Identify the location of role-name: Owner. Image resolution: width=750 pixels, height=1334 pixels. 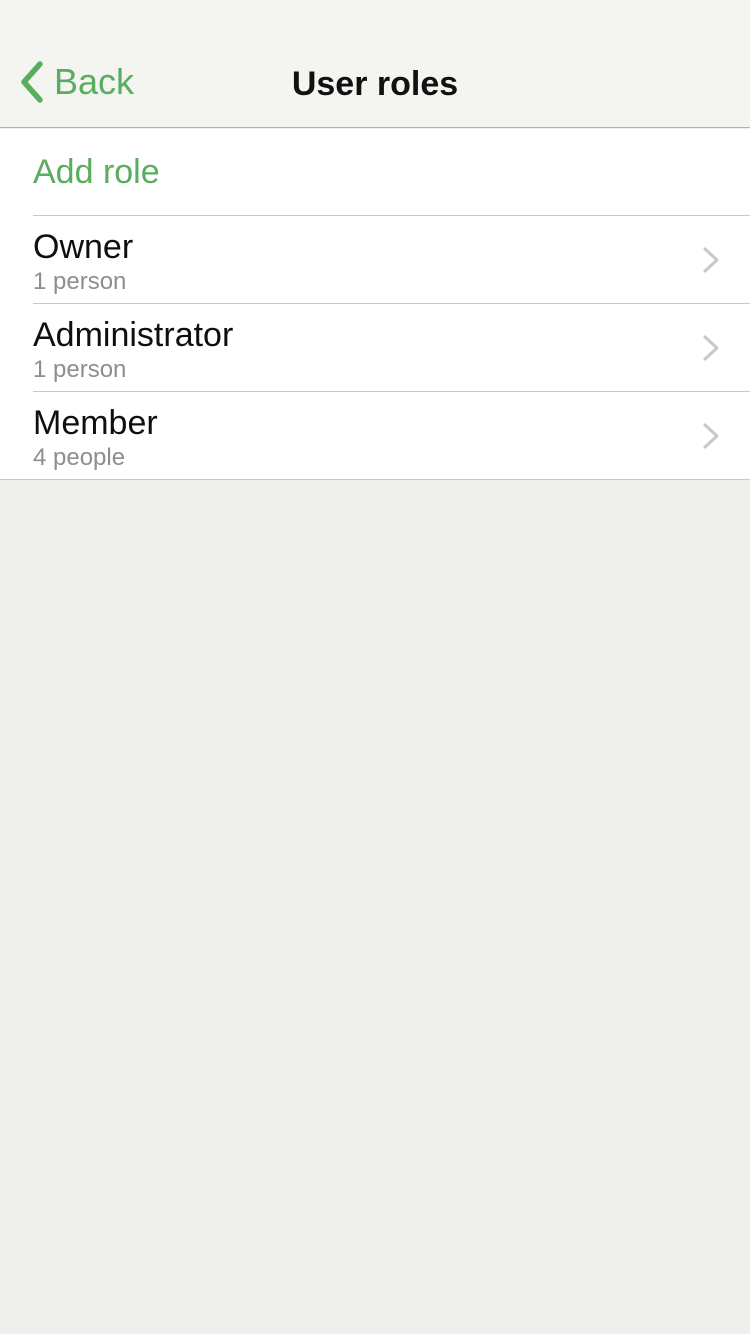
(83, 247).